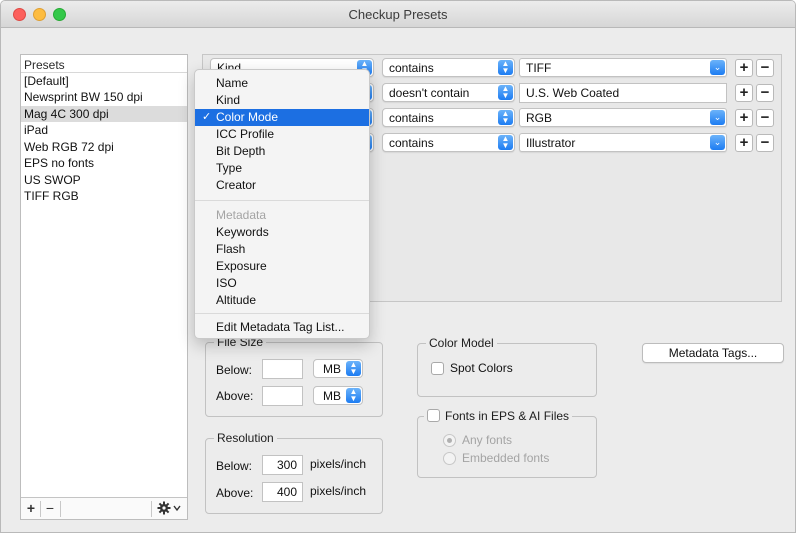 The image size is (796, 533). Describe the element at coordinates (241, 215) in the screenshot. I see `menu-header-metadata: Metadata` at that location.